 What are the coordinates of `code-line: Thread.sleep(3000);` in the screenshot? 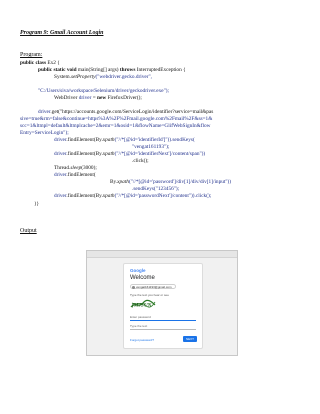 It's located at (75, 168).